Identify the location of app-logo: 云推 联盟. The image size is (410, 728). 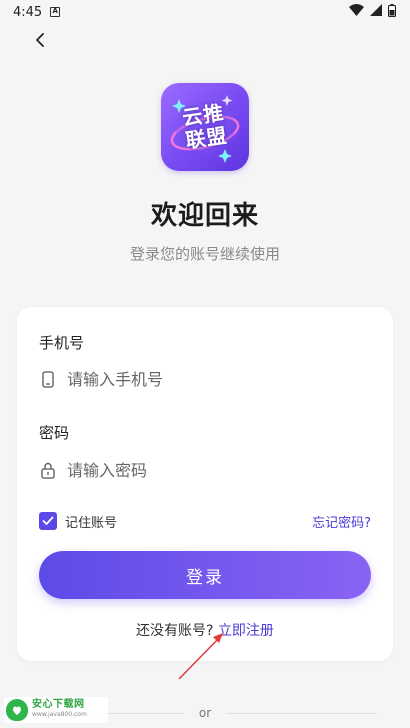
(205, 127).